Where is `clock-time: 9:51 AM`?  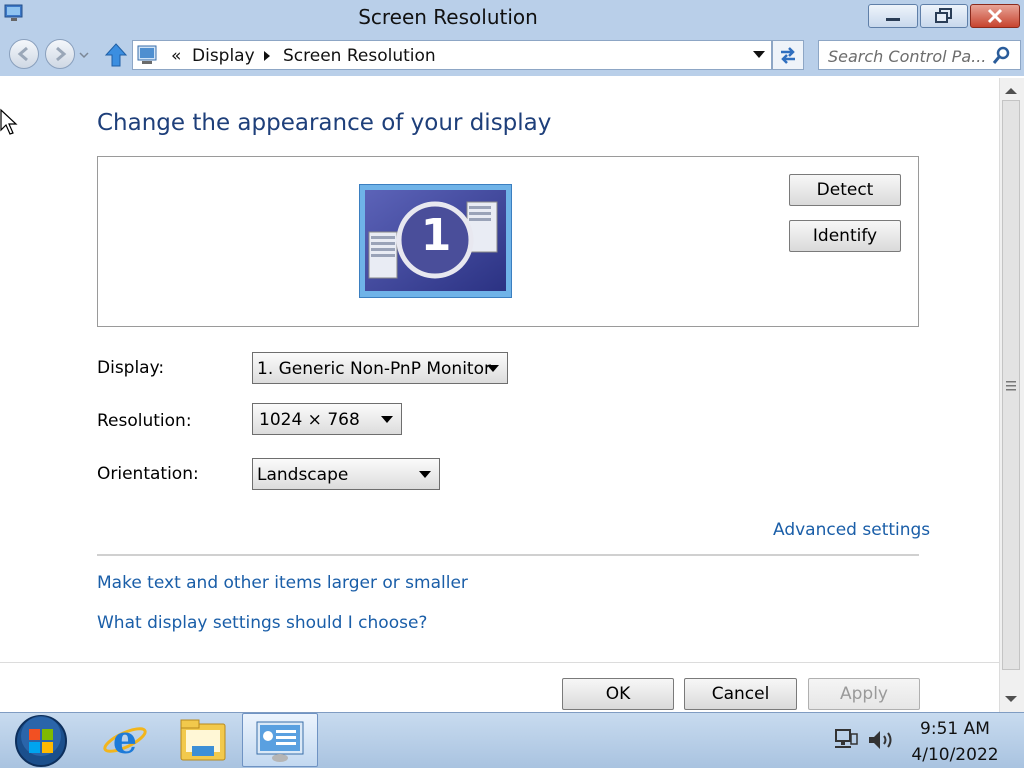
clock-time: 9:51 AM is located at coordinates (955, 729).